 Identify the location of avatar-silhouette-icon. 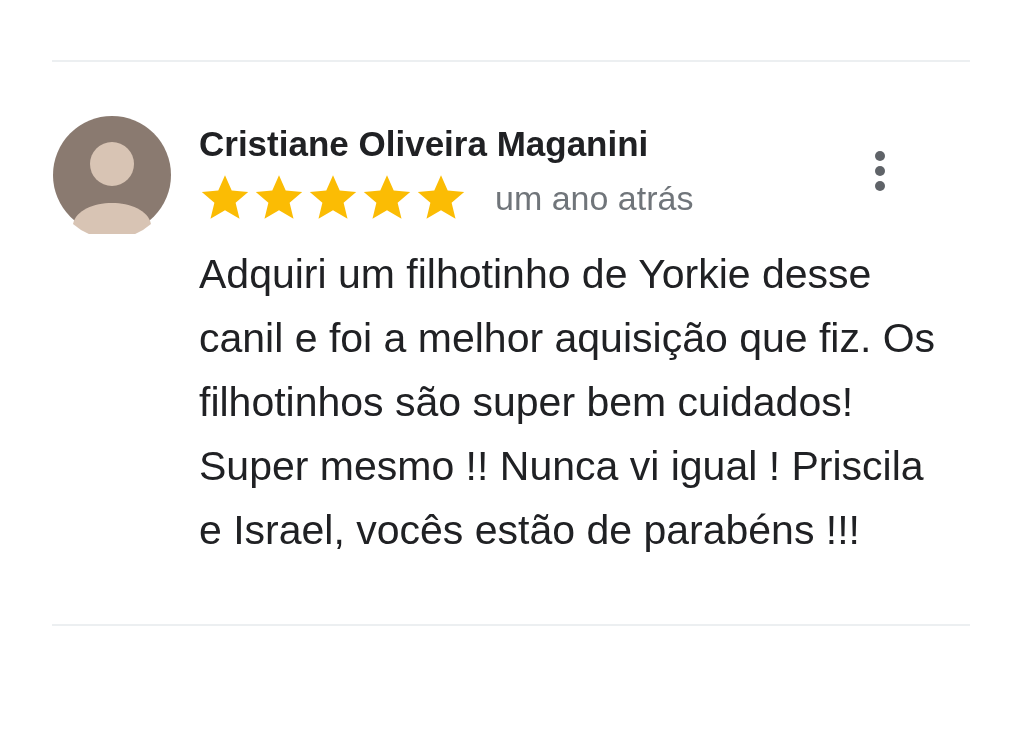
(112, 175).